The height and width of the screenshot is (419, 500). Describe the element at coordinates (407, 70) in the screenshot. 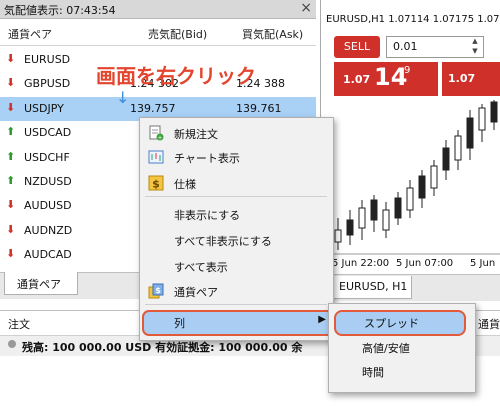

I see `sell-price-sup: 9` at that location.